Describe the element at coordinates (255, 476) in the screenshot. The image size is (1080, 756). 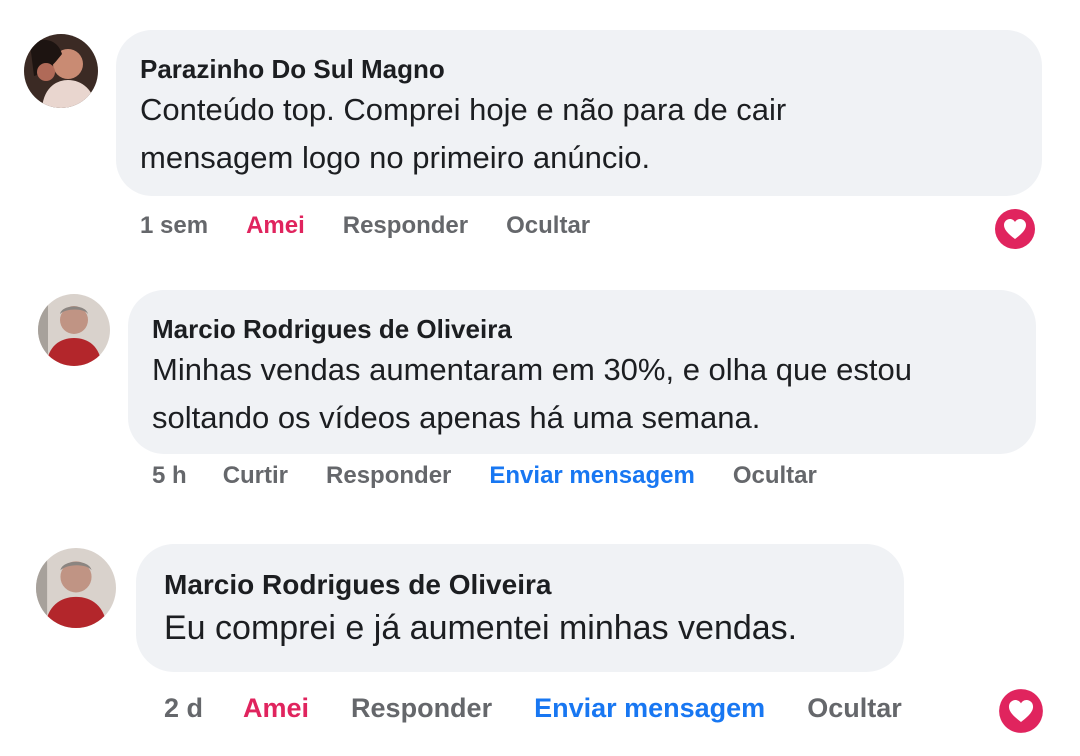
I see `like-button: Curtir` at that location.